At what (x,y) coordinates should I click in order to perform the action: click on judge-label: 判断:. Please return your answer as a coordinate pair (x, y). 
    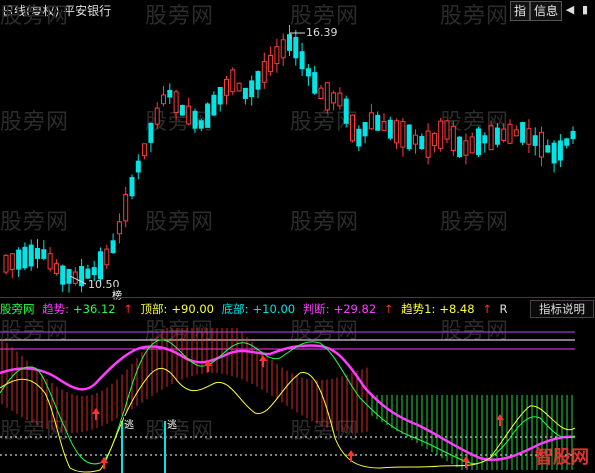
    Looking at the image, I should click on (316, 309).